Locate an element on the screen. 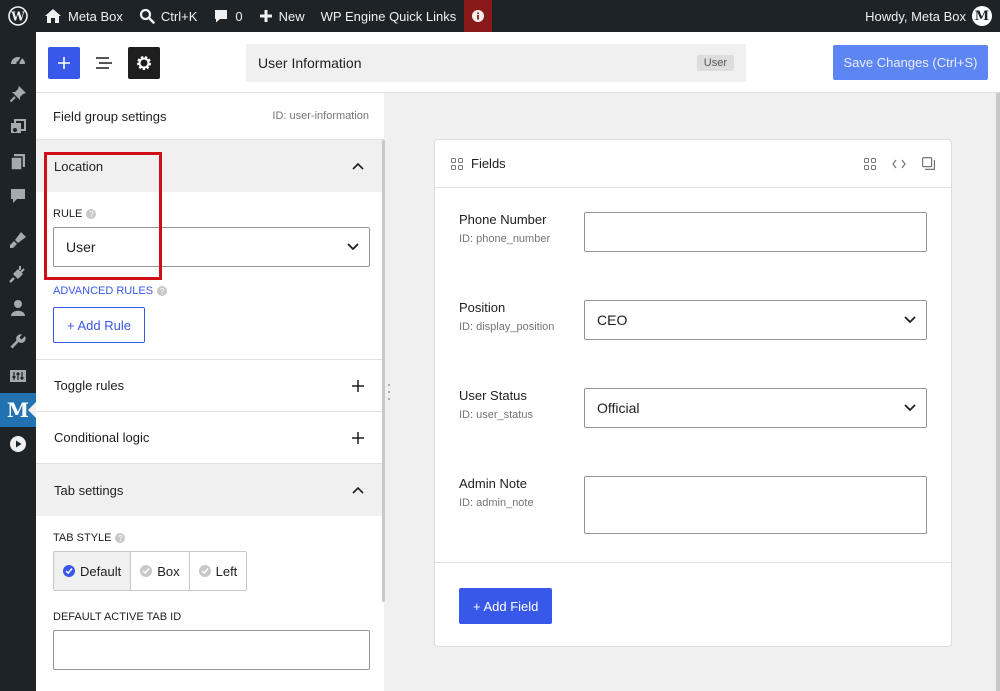  page-scrollbar is located at coordinates (998, 392).